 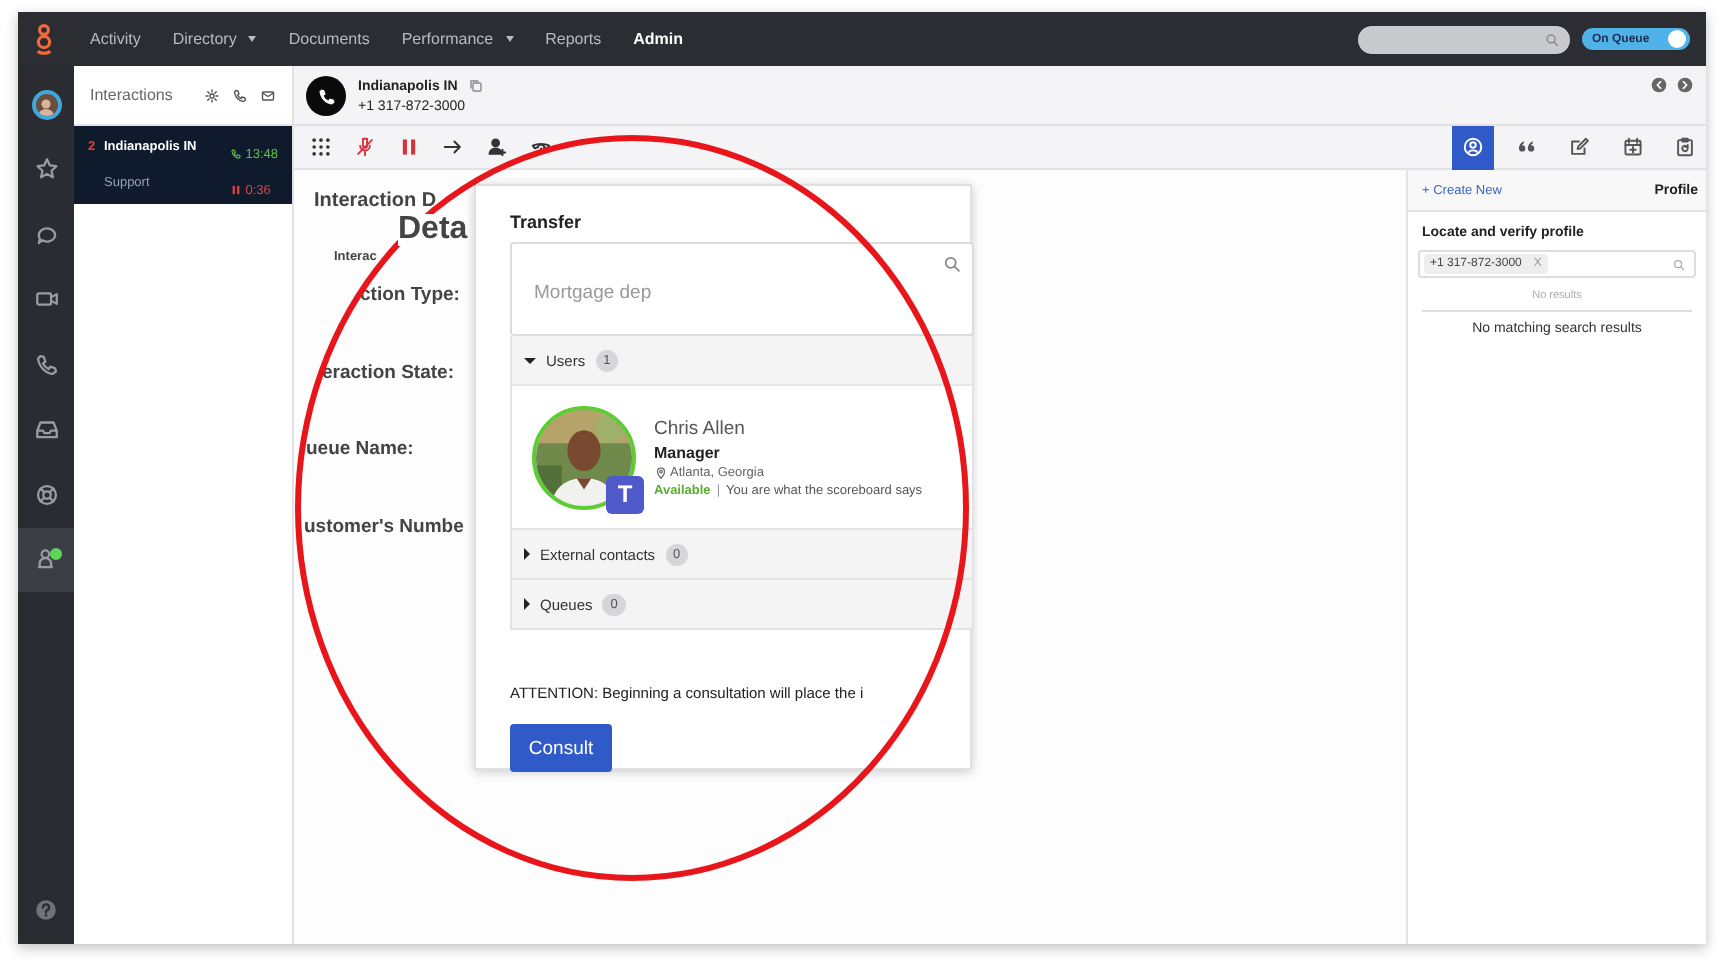 What do you see at coordinates (360, 449) in the screenshot?
I see `field-label: ueue Name:` at bounding box center [360, 449].